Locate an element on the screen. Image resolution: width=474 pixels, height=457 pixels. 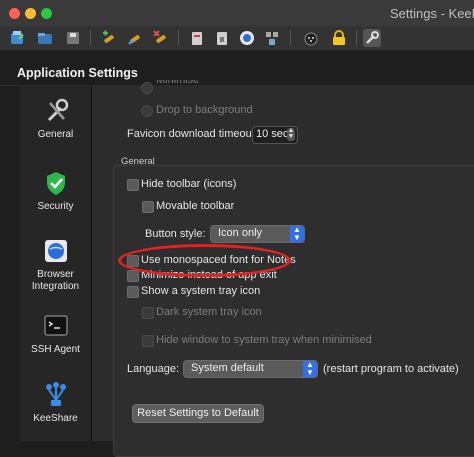
dark-tray-label: Dark system tray icon is located at coordinates (209, 312).